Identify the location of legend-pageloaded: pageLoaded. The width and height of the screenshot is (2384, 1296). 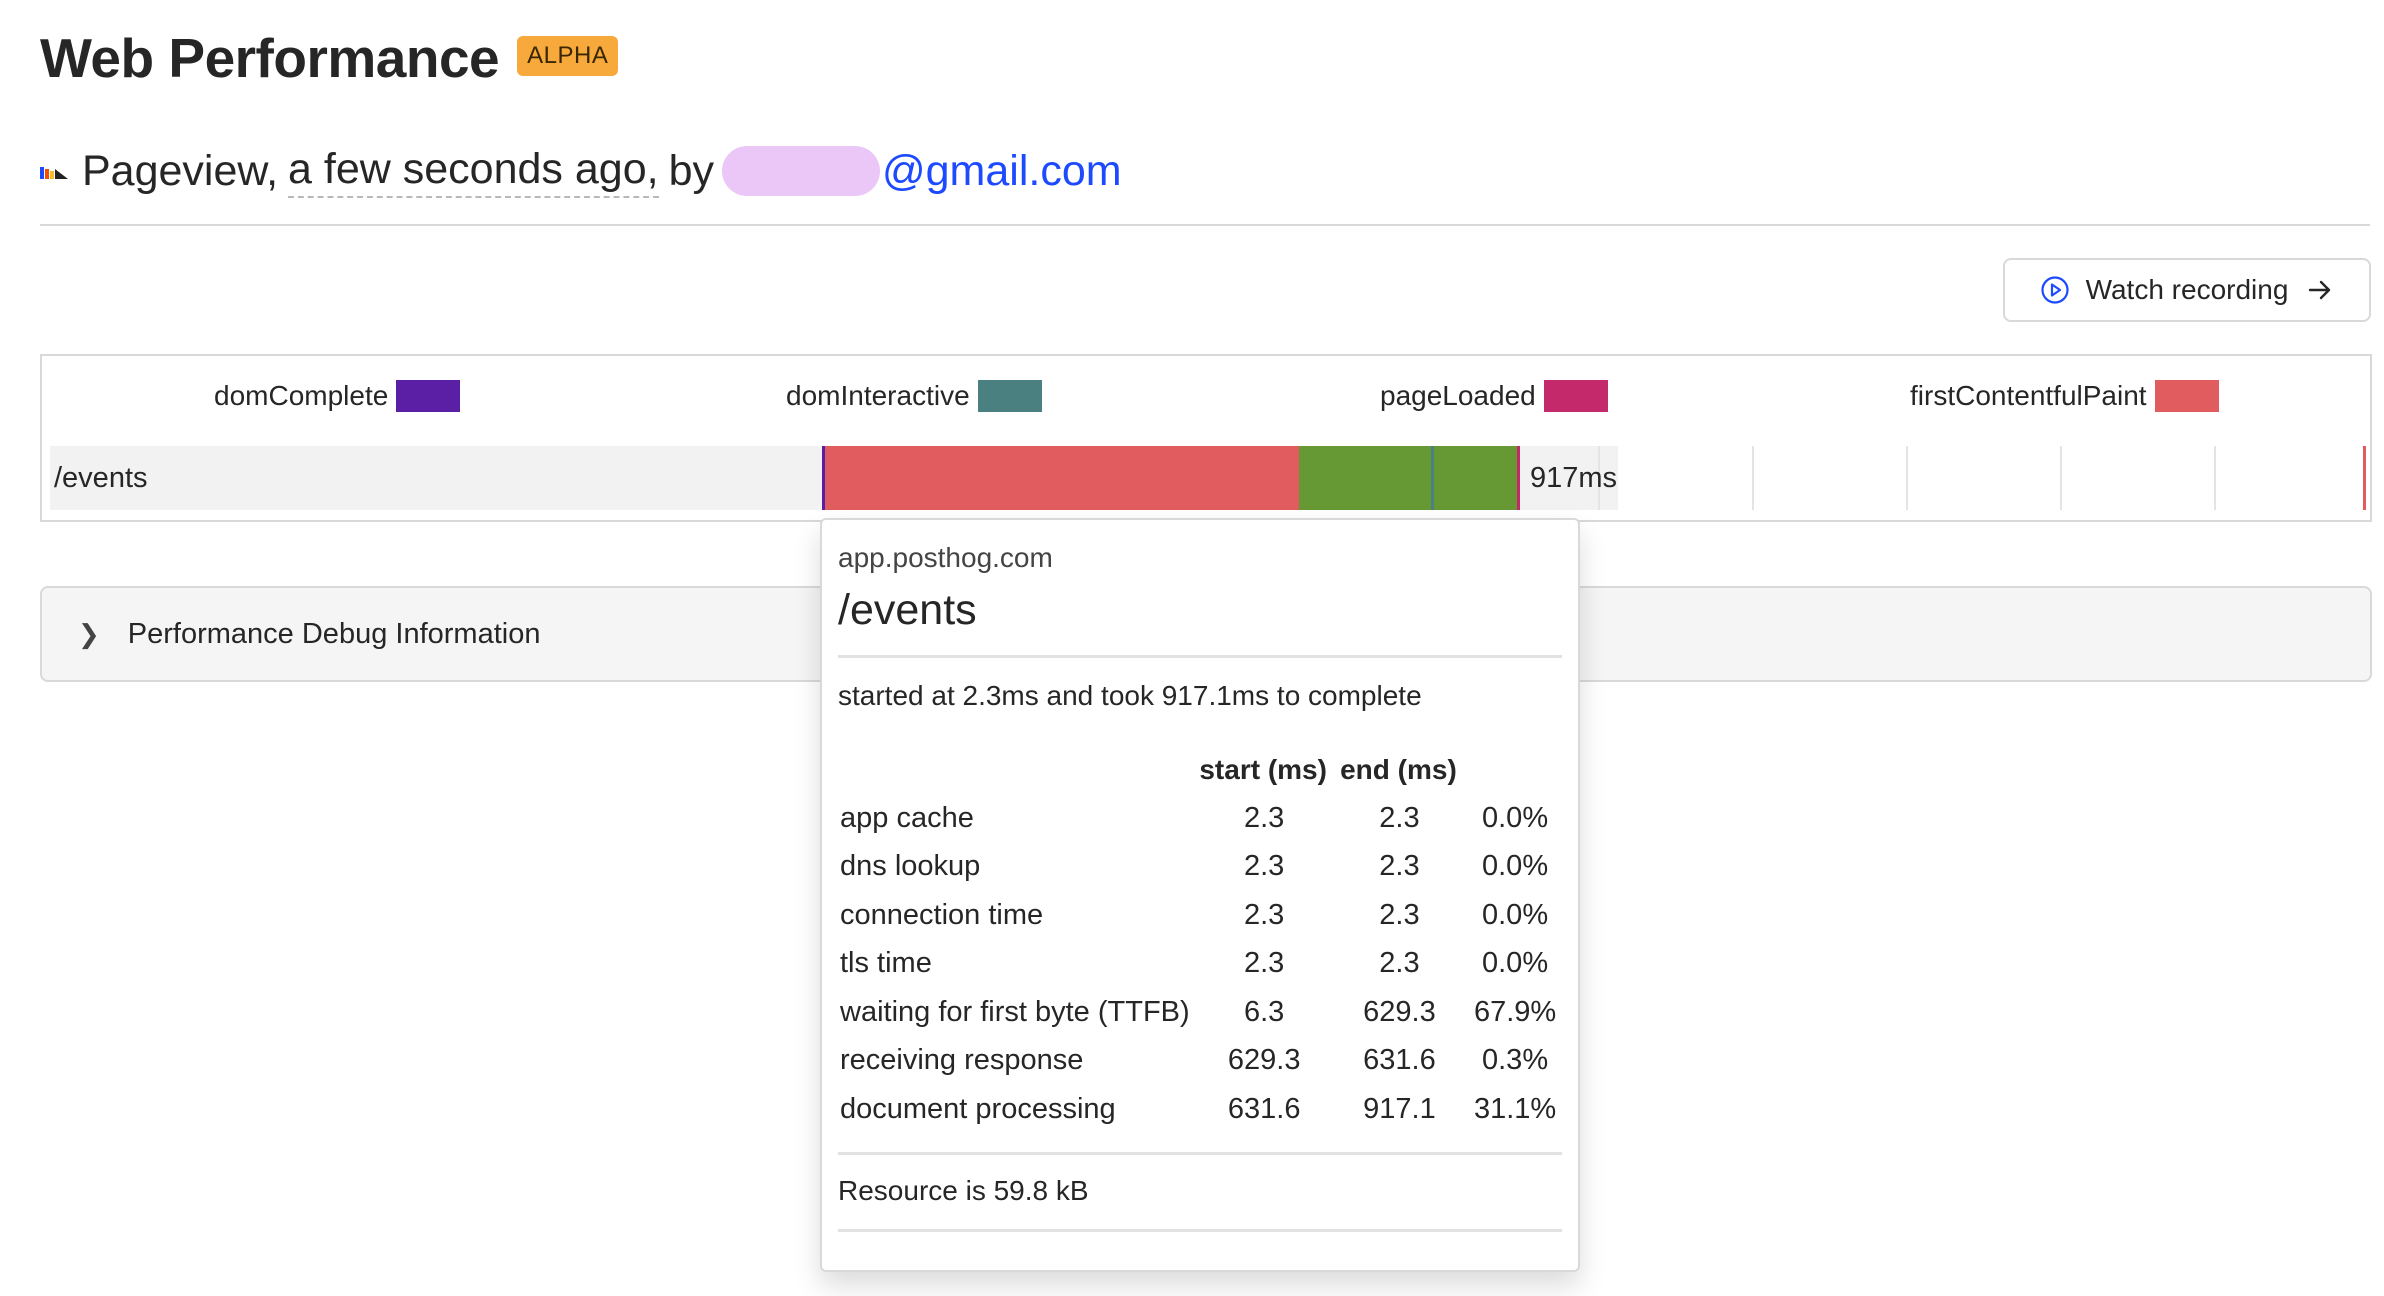
(1494, 396).